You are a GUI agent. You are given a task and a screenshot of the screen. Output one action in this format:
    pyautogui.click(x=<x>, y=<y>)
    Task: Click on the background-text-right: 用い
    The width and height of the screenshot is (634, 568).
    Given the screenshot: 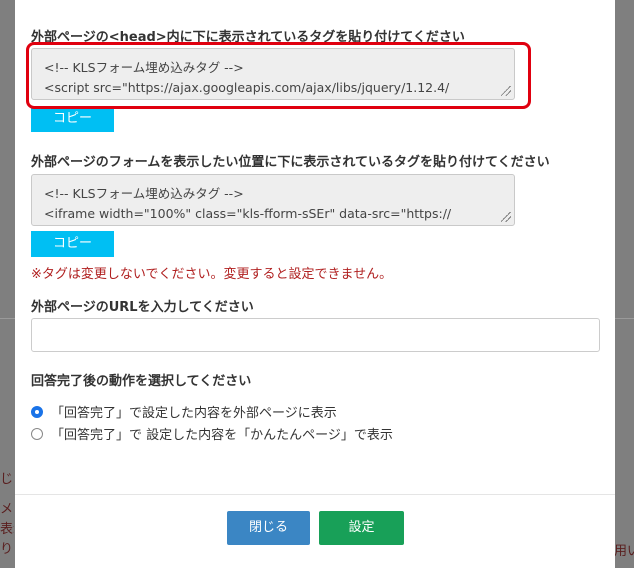 What is the action you would take?
    pyautogui.click(x=624, y=551)
    